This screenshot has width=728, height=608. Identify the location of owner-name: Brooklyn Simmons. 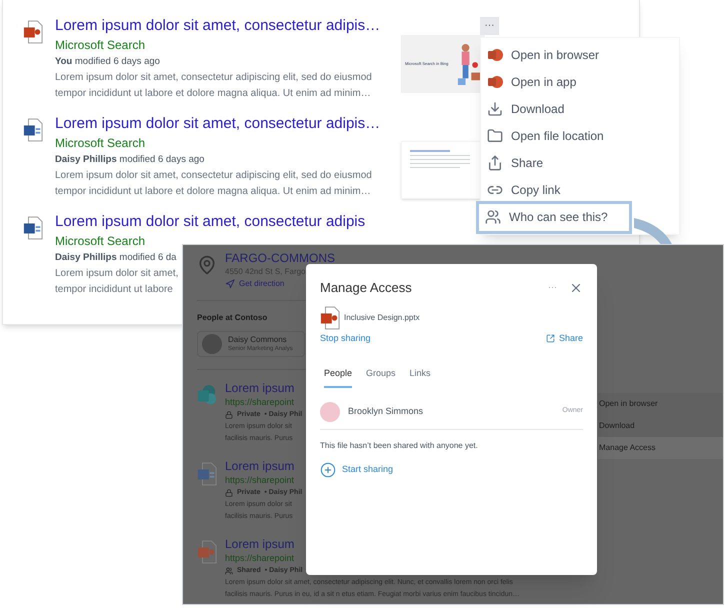
(386, 411).